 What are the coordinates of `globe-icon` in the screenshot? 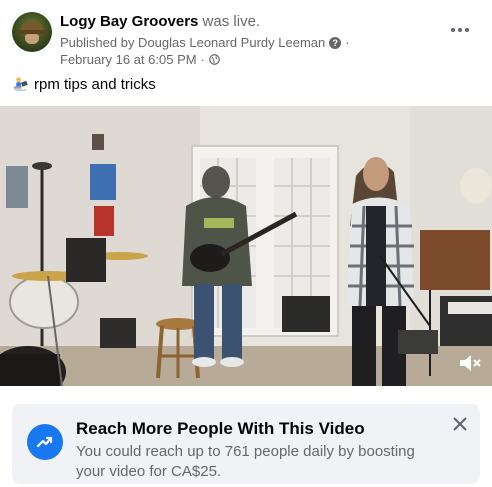 It's located at (214, 59).